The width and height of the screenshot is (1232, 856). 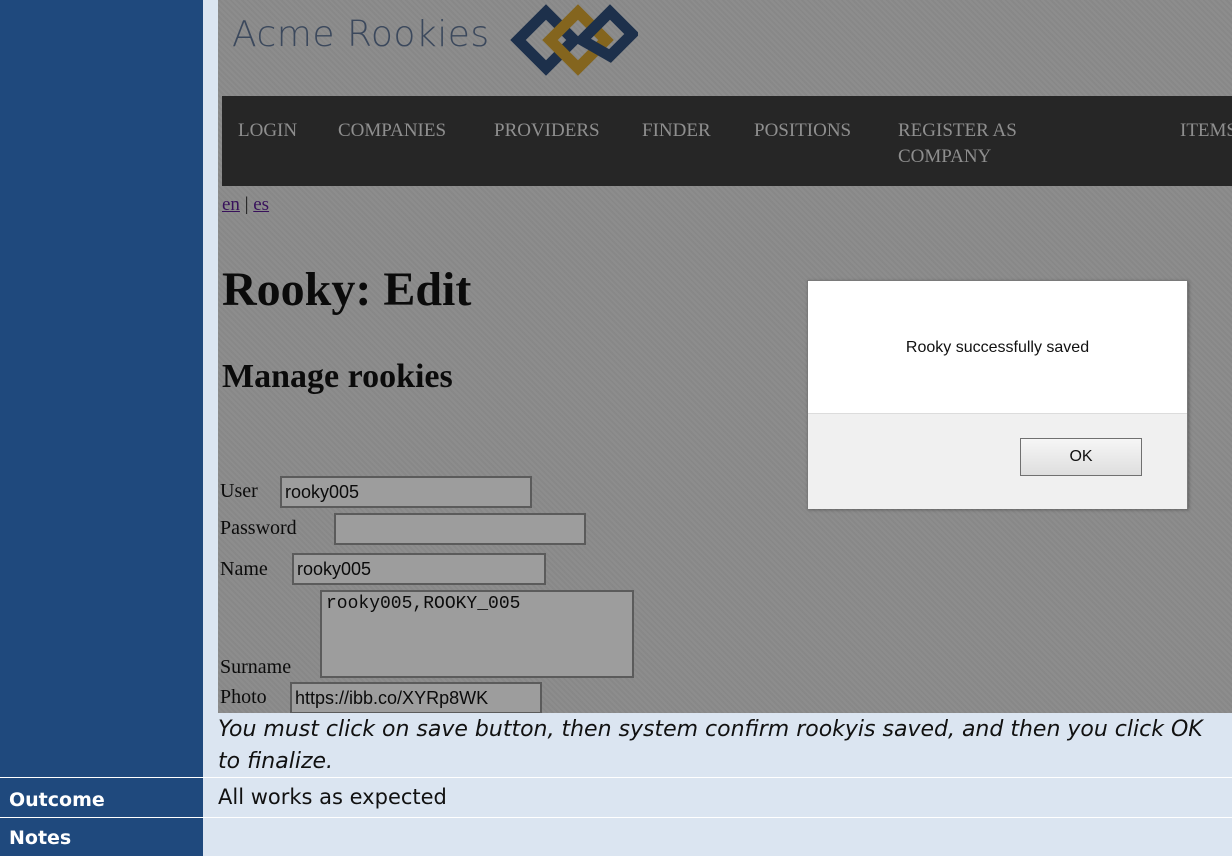 What do you see at coordinates (1081, 457) in the screenshot?
I see `ok-button: OK` at bounding box center [1081, 457].